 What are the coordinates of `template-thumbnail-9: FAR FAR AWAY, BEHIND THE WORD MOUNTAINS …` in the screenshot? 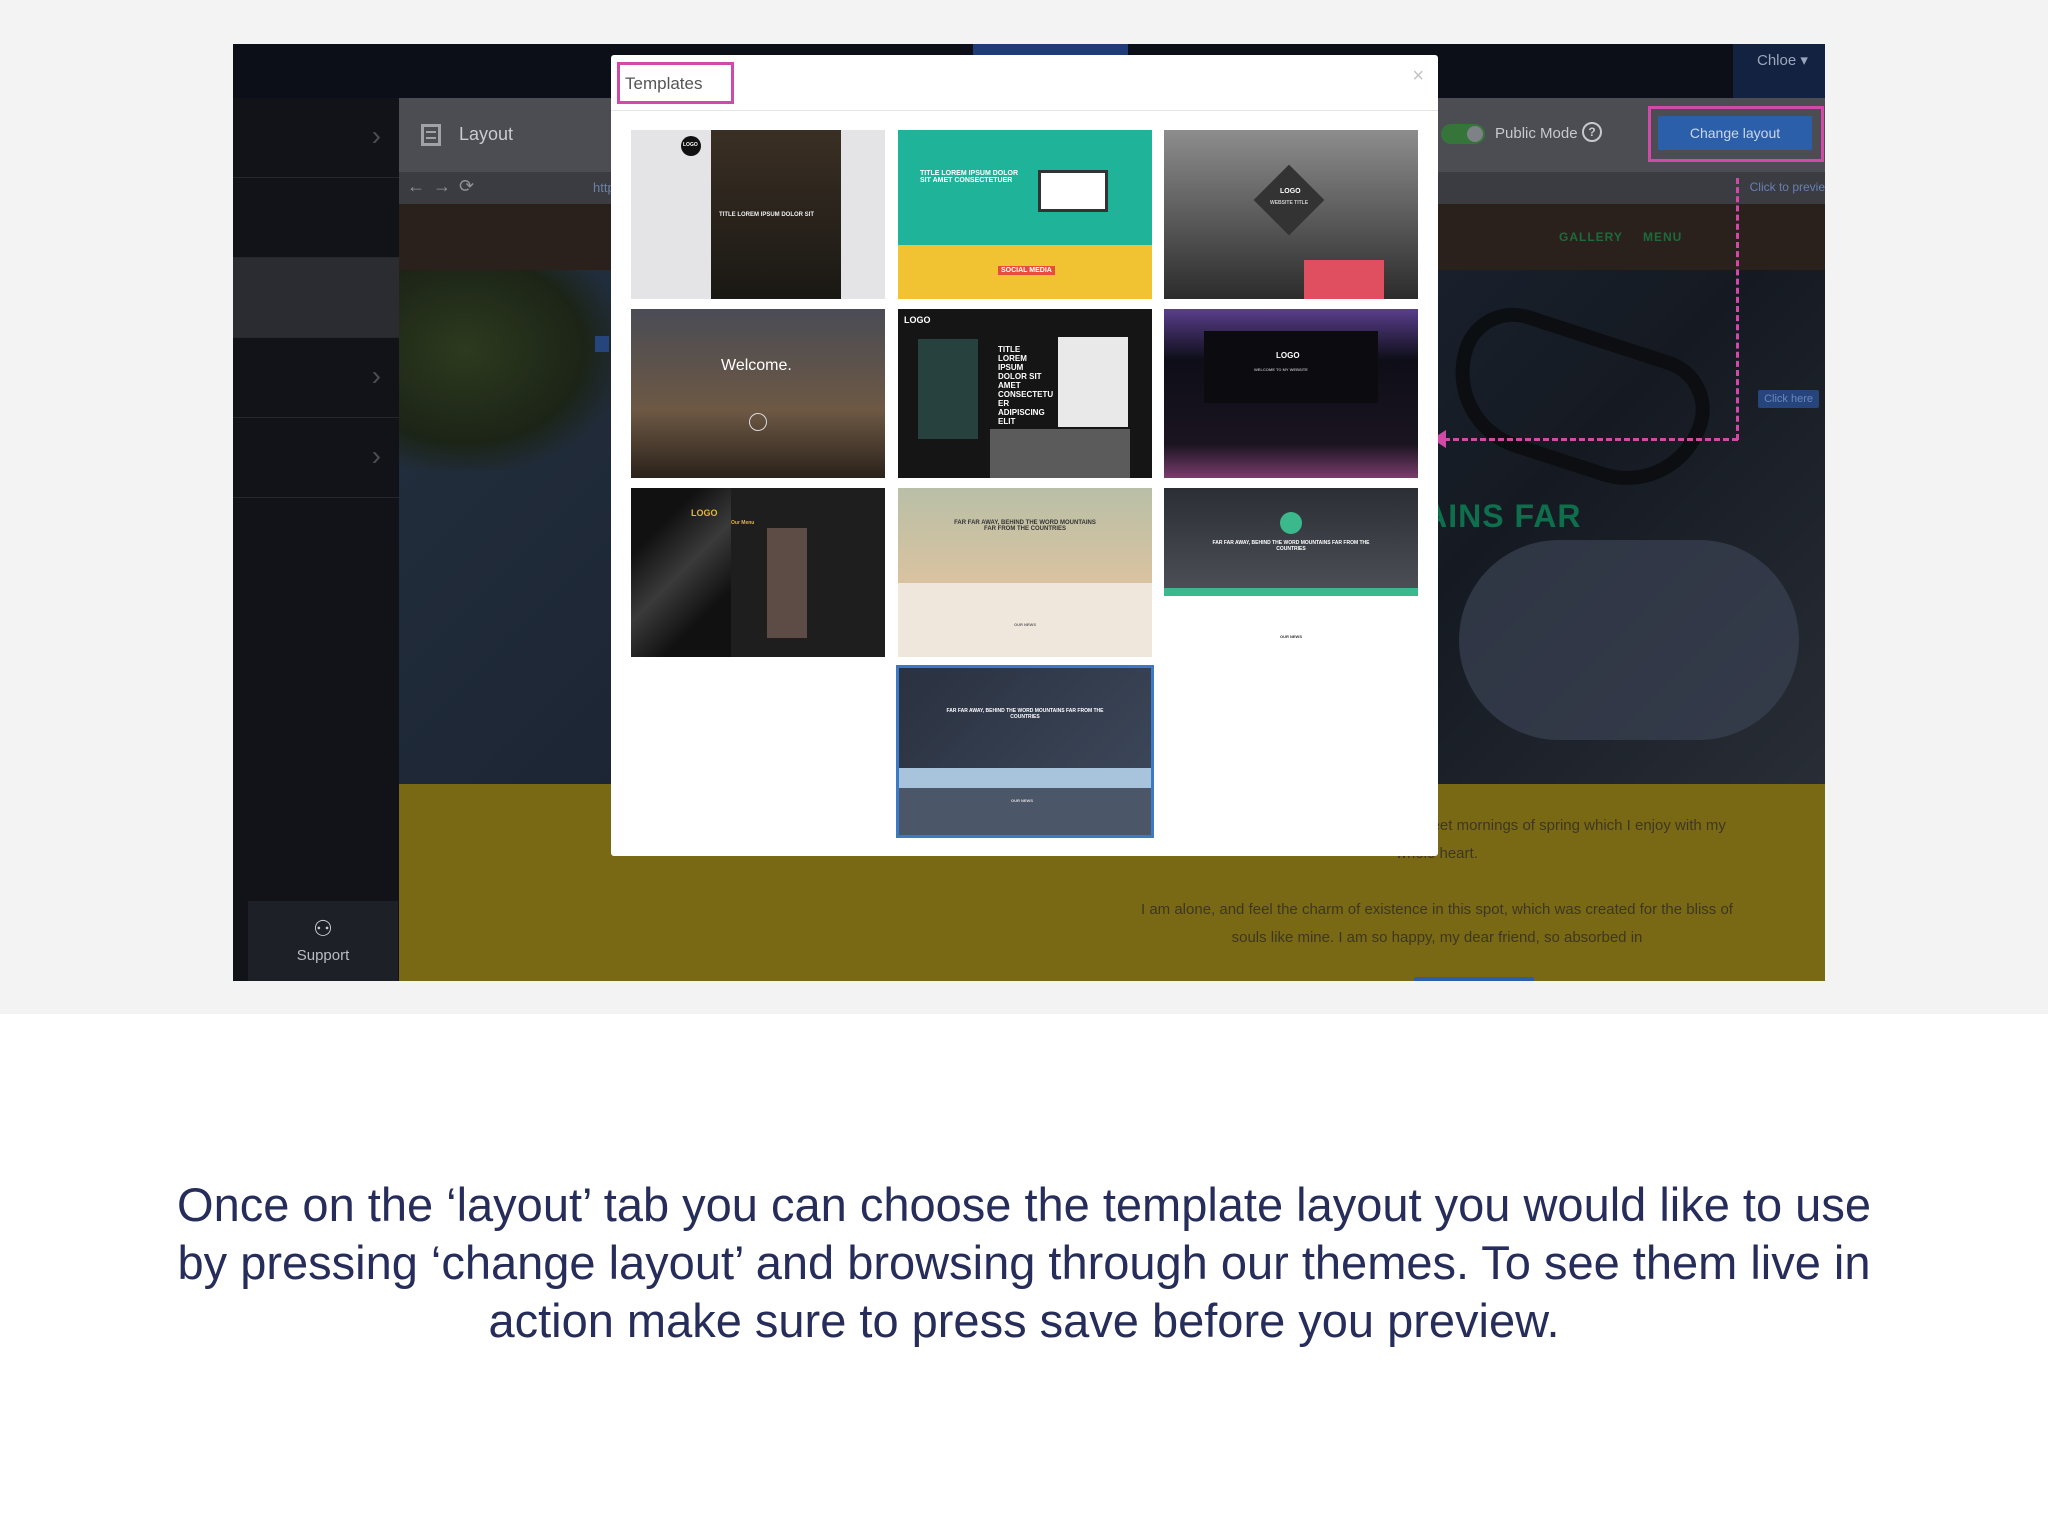 It's located at (1291, 572).